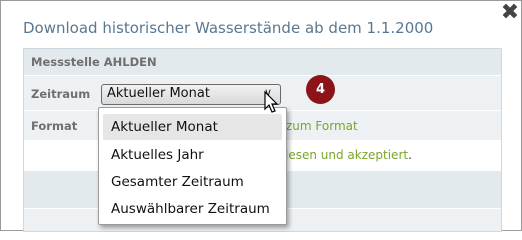 This screenshot has height=240, width=522. I want to click on format-label: Format, so click(54, 126).